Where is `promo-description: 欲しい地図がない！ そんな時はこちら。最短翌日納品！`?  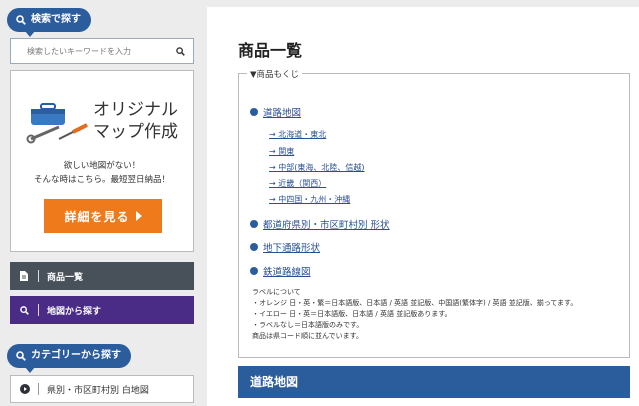 promo-description: 欲しい地図がない！ そんな時はこちら。最短翌日納品！ is located at coordinates (101, 173).